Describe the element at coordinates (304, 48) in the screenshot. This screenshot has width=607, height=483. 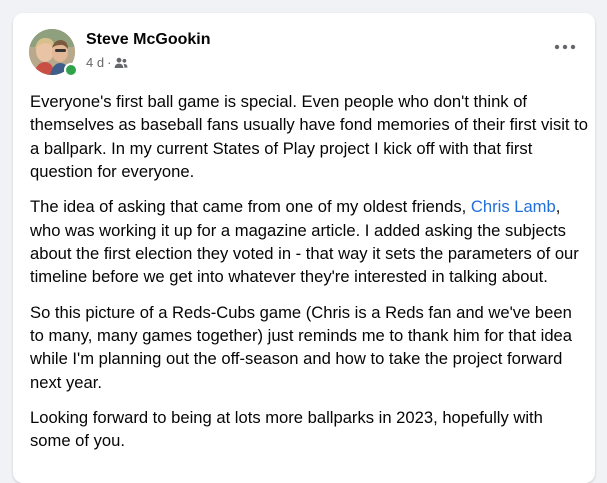
I see `post-header: Steve McGookin 4 d ·` at that location.